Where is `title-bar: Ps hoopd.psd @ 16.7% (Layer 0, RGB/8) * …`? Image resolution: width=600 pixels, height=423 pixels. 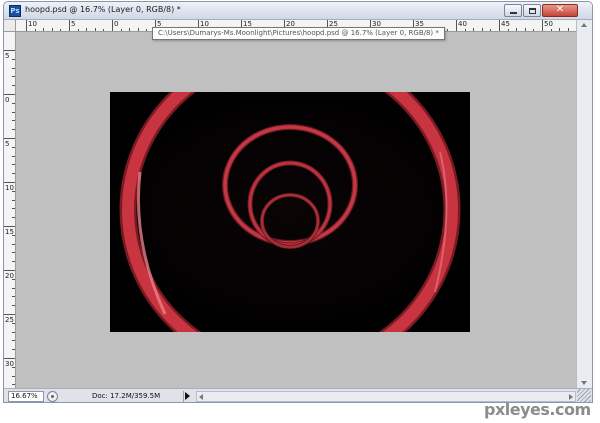 title-bar: Ps hoopd.psd @ 16.7% (Layer 0, RGB/8) * … is located at coordinates (298, 11).